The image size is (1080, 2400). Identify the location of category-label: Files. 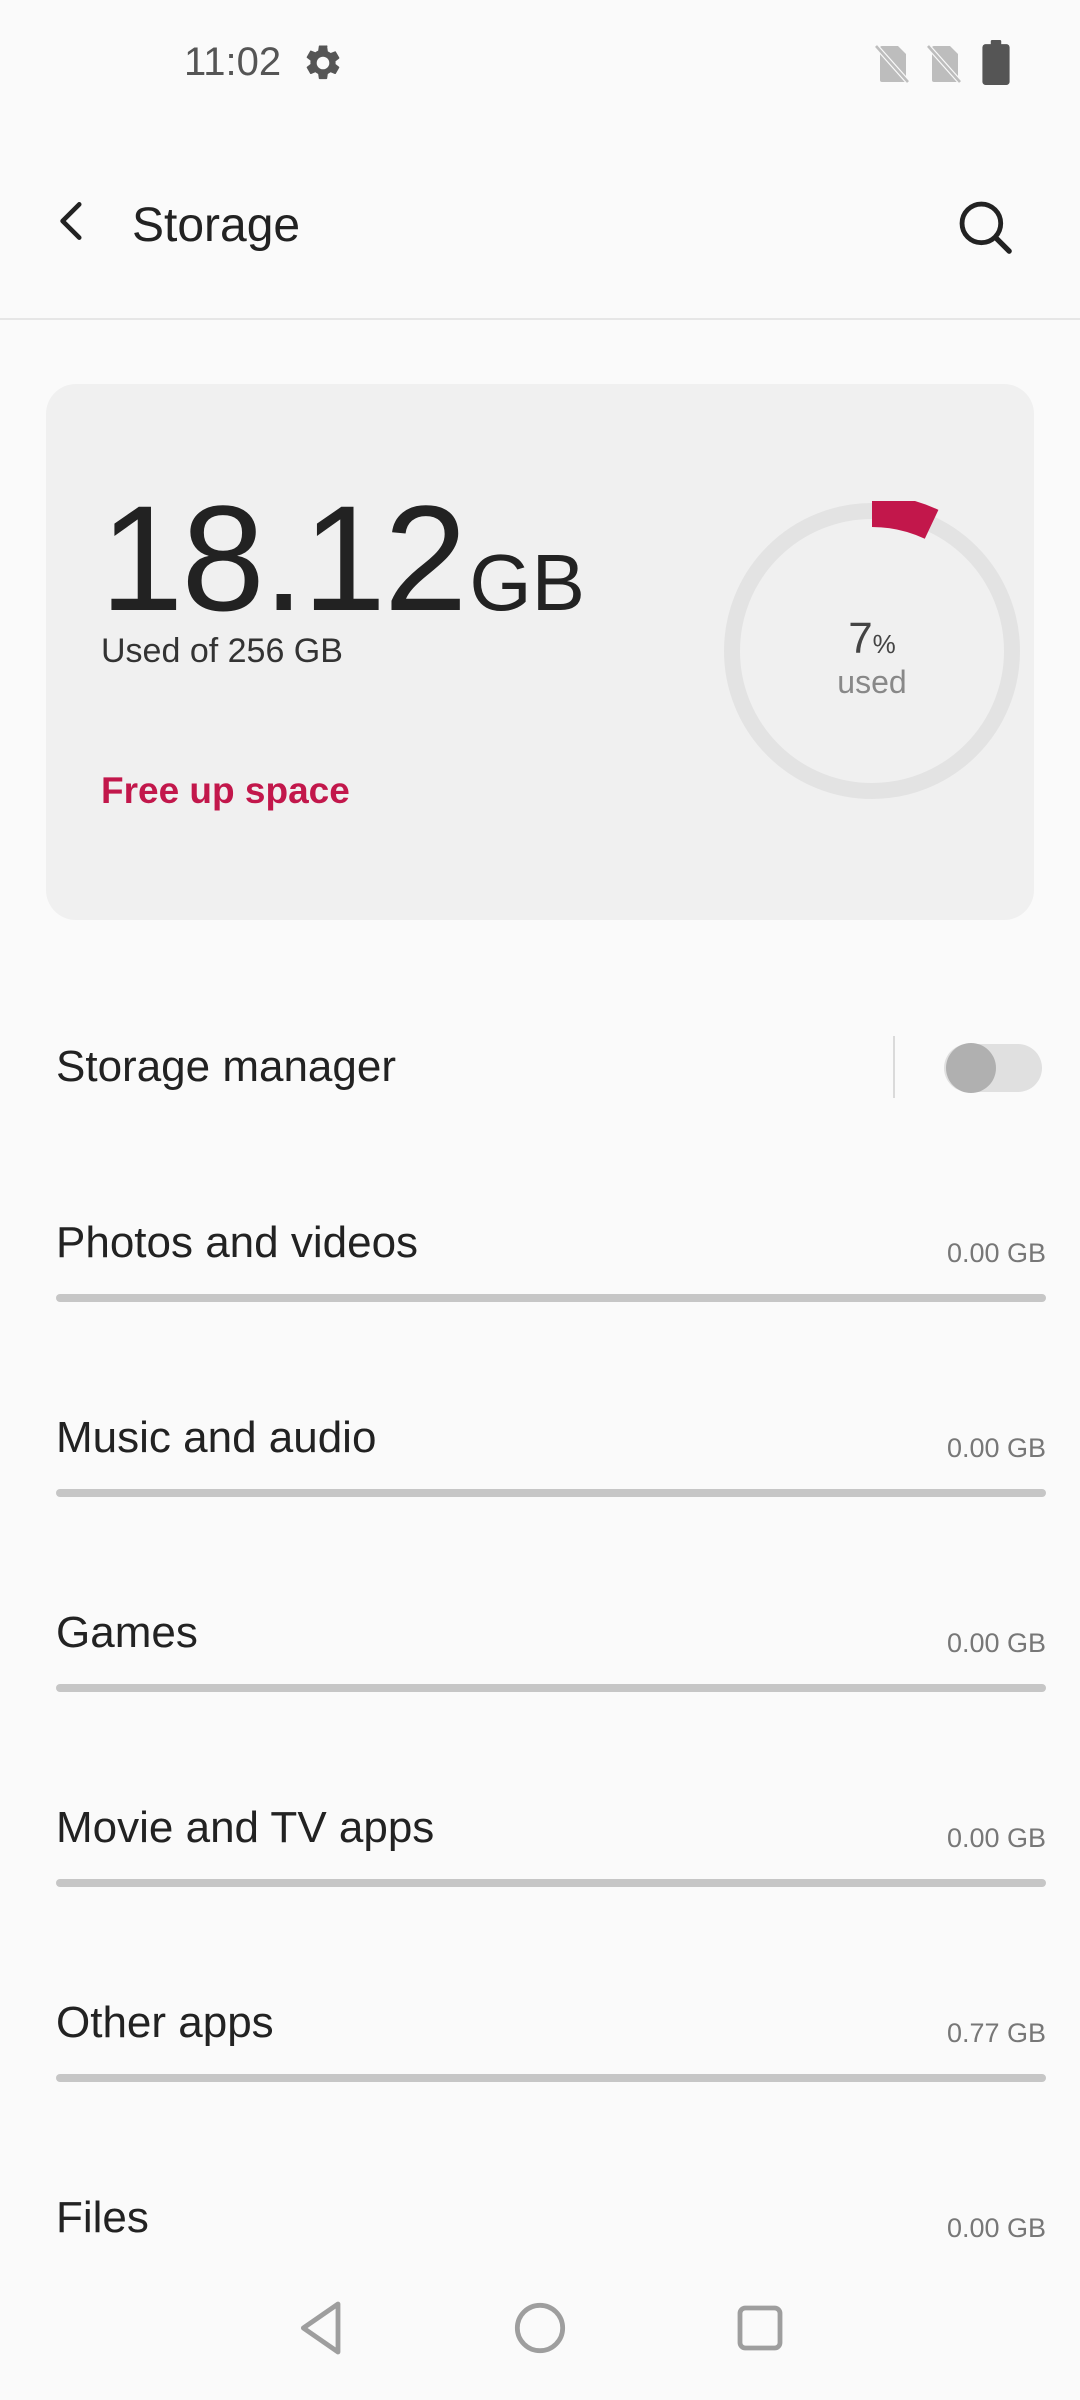
(102, 2217).